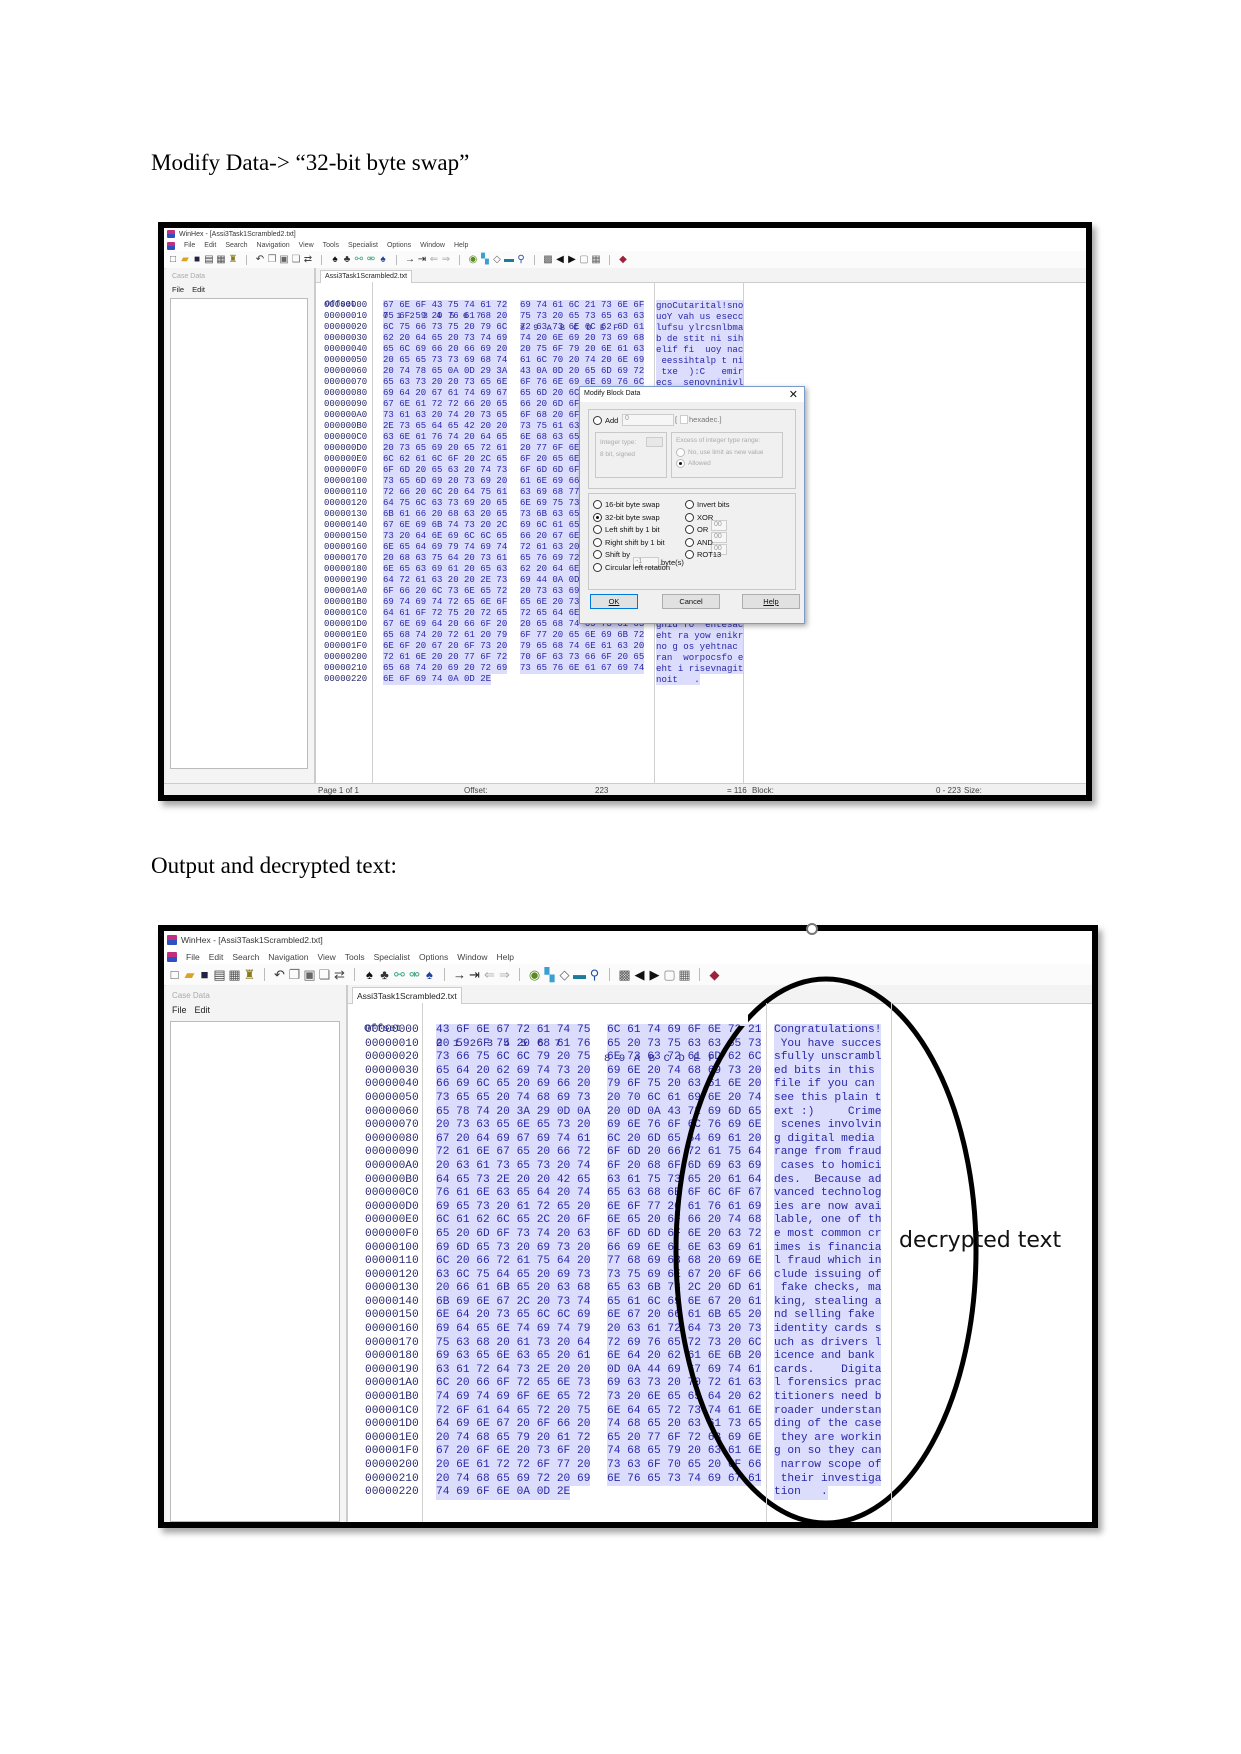 This screenshot has width=1241, height=1754. I want to click on hex-bytes-0-7: 6E 64 20 73 65 6C 6C 69, so click(513, 1316).